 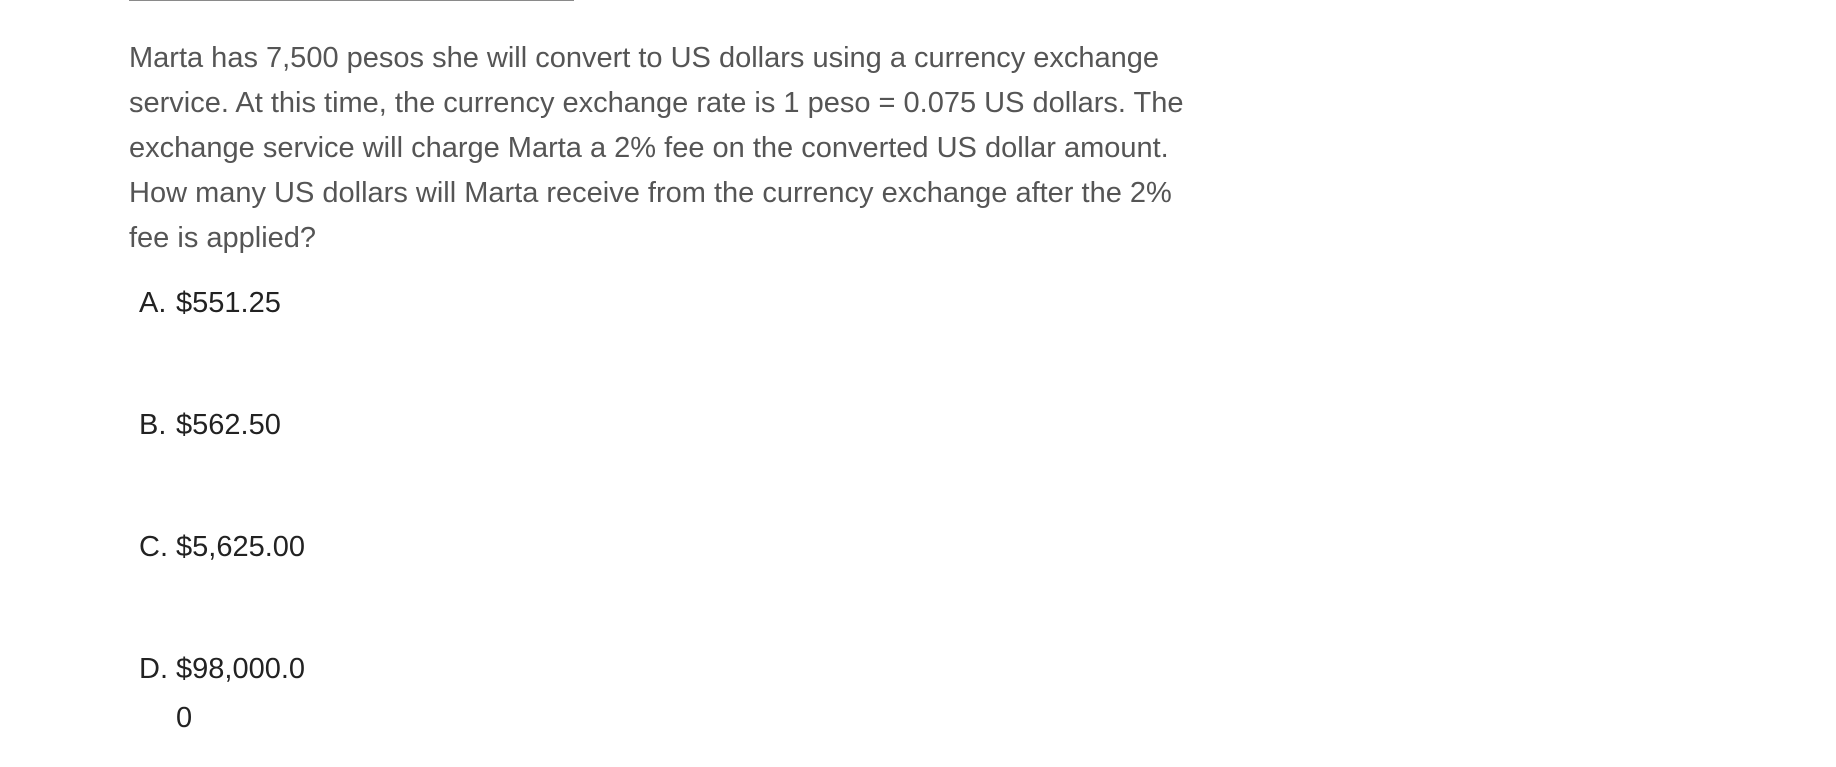 I want to click on choice-d: D. $98,000.00, so click(x=227, y=706).